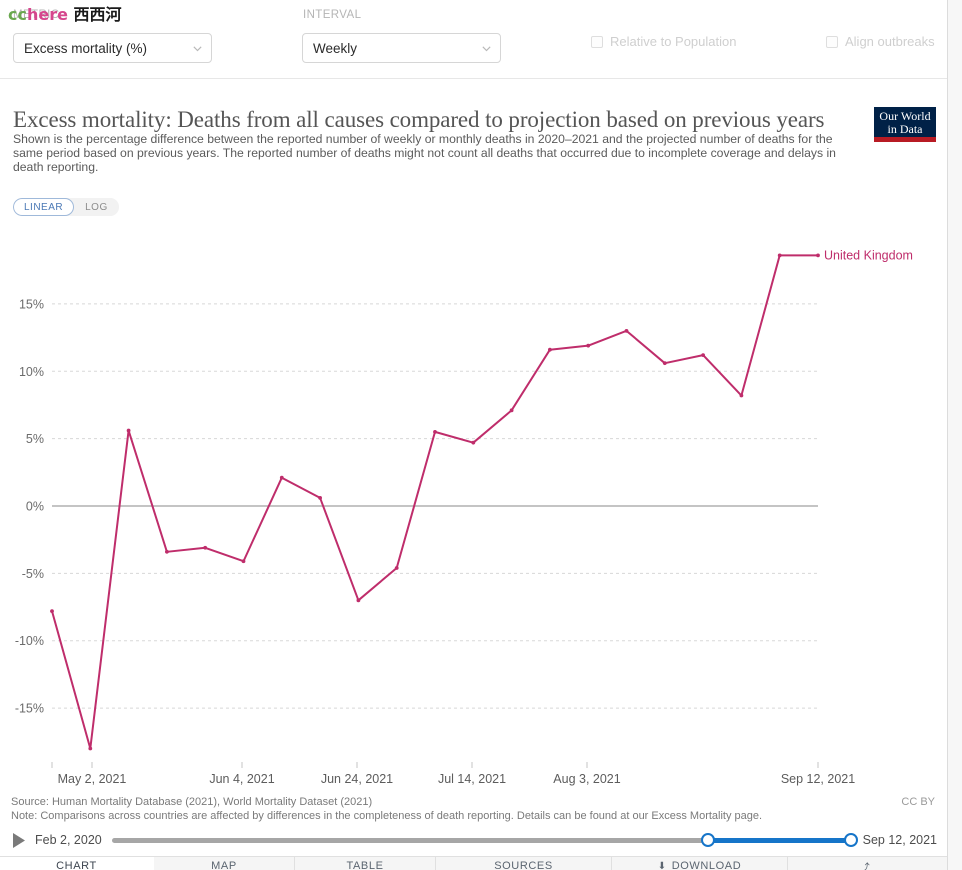  I want to click on scale-log-button: LOG, so click(96, 207).